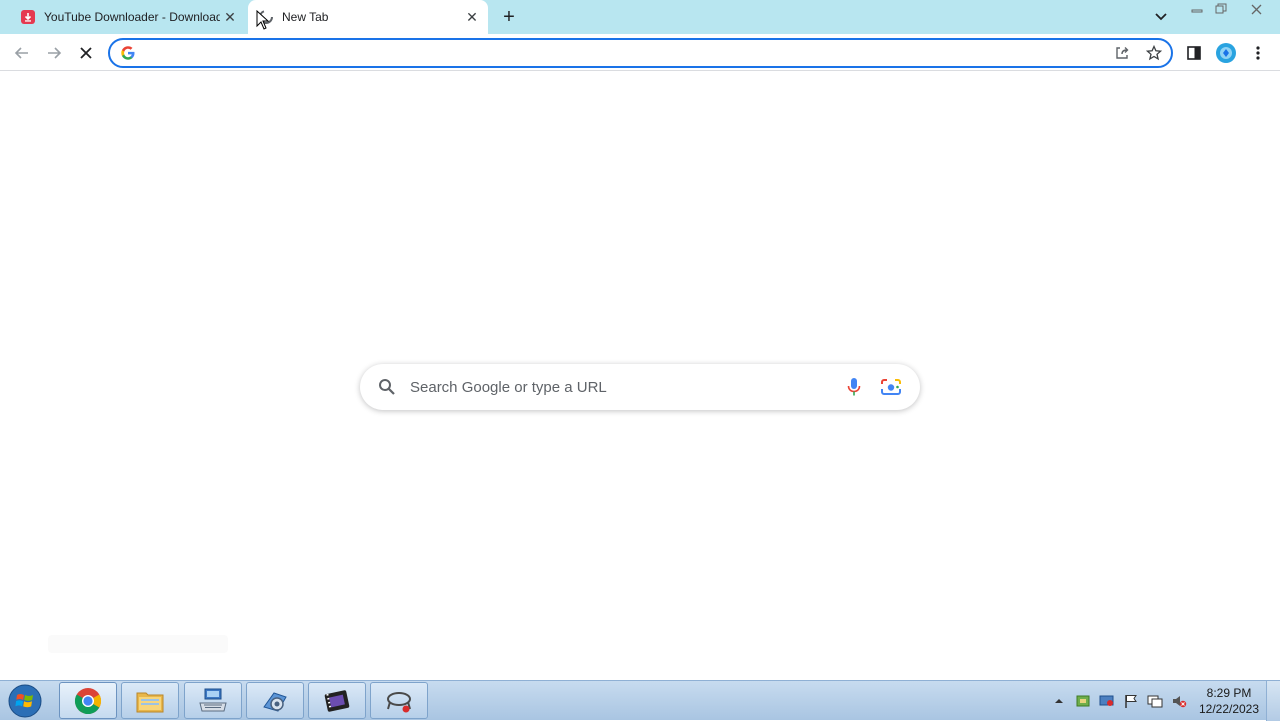  What do you see at coordinates (1226, 53) in the screenshot?
I see `profile-avatar-icon` at bounding box center [1226, 53].